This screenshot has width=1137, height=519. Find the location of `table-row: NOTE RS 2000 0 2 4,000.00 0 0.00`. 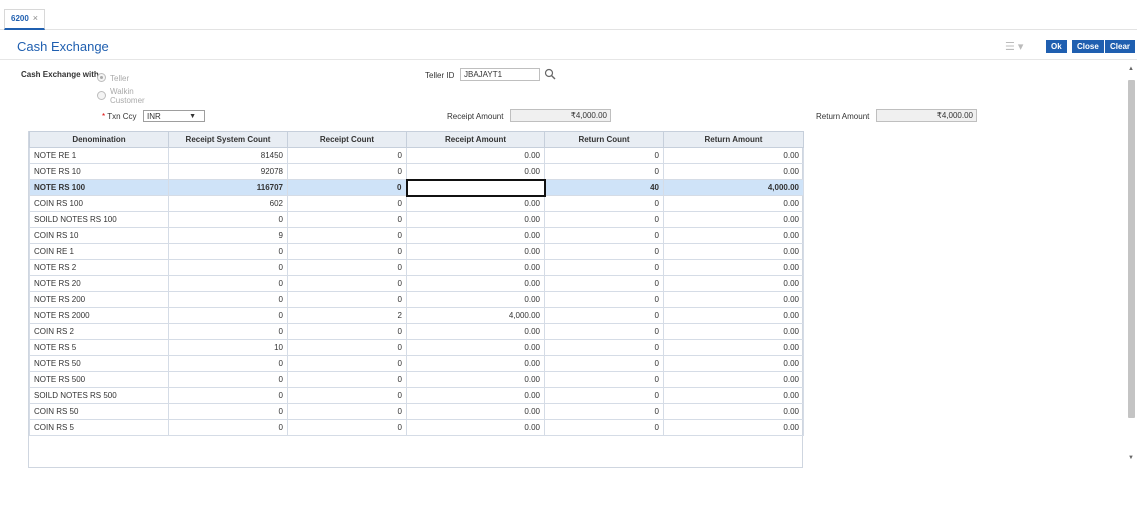

table-row: NOTE RS 2000 0 2 4,000.00 0 0.00 is located at coordinates (416, 315).